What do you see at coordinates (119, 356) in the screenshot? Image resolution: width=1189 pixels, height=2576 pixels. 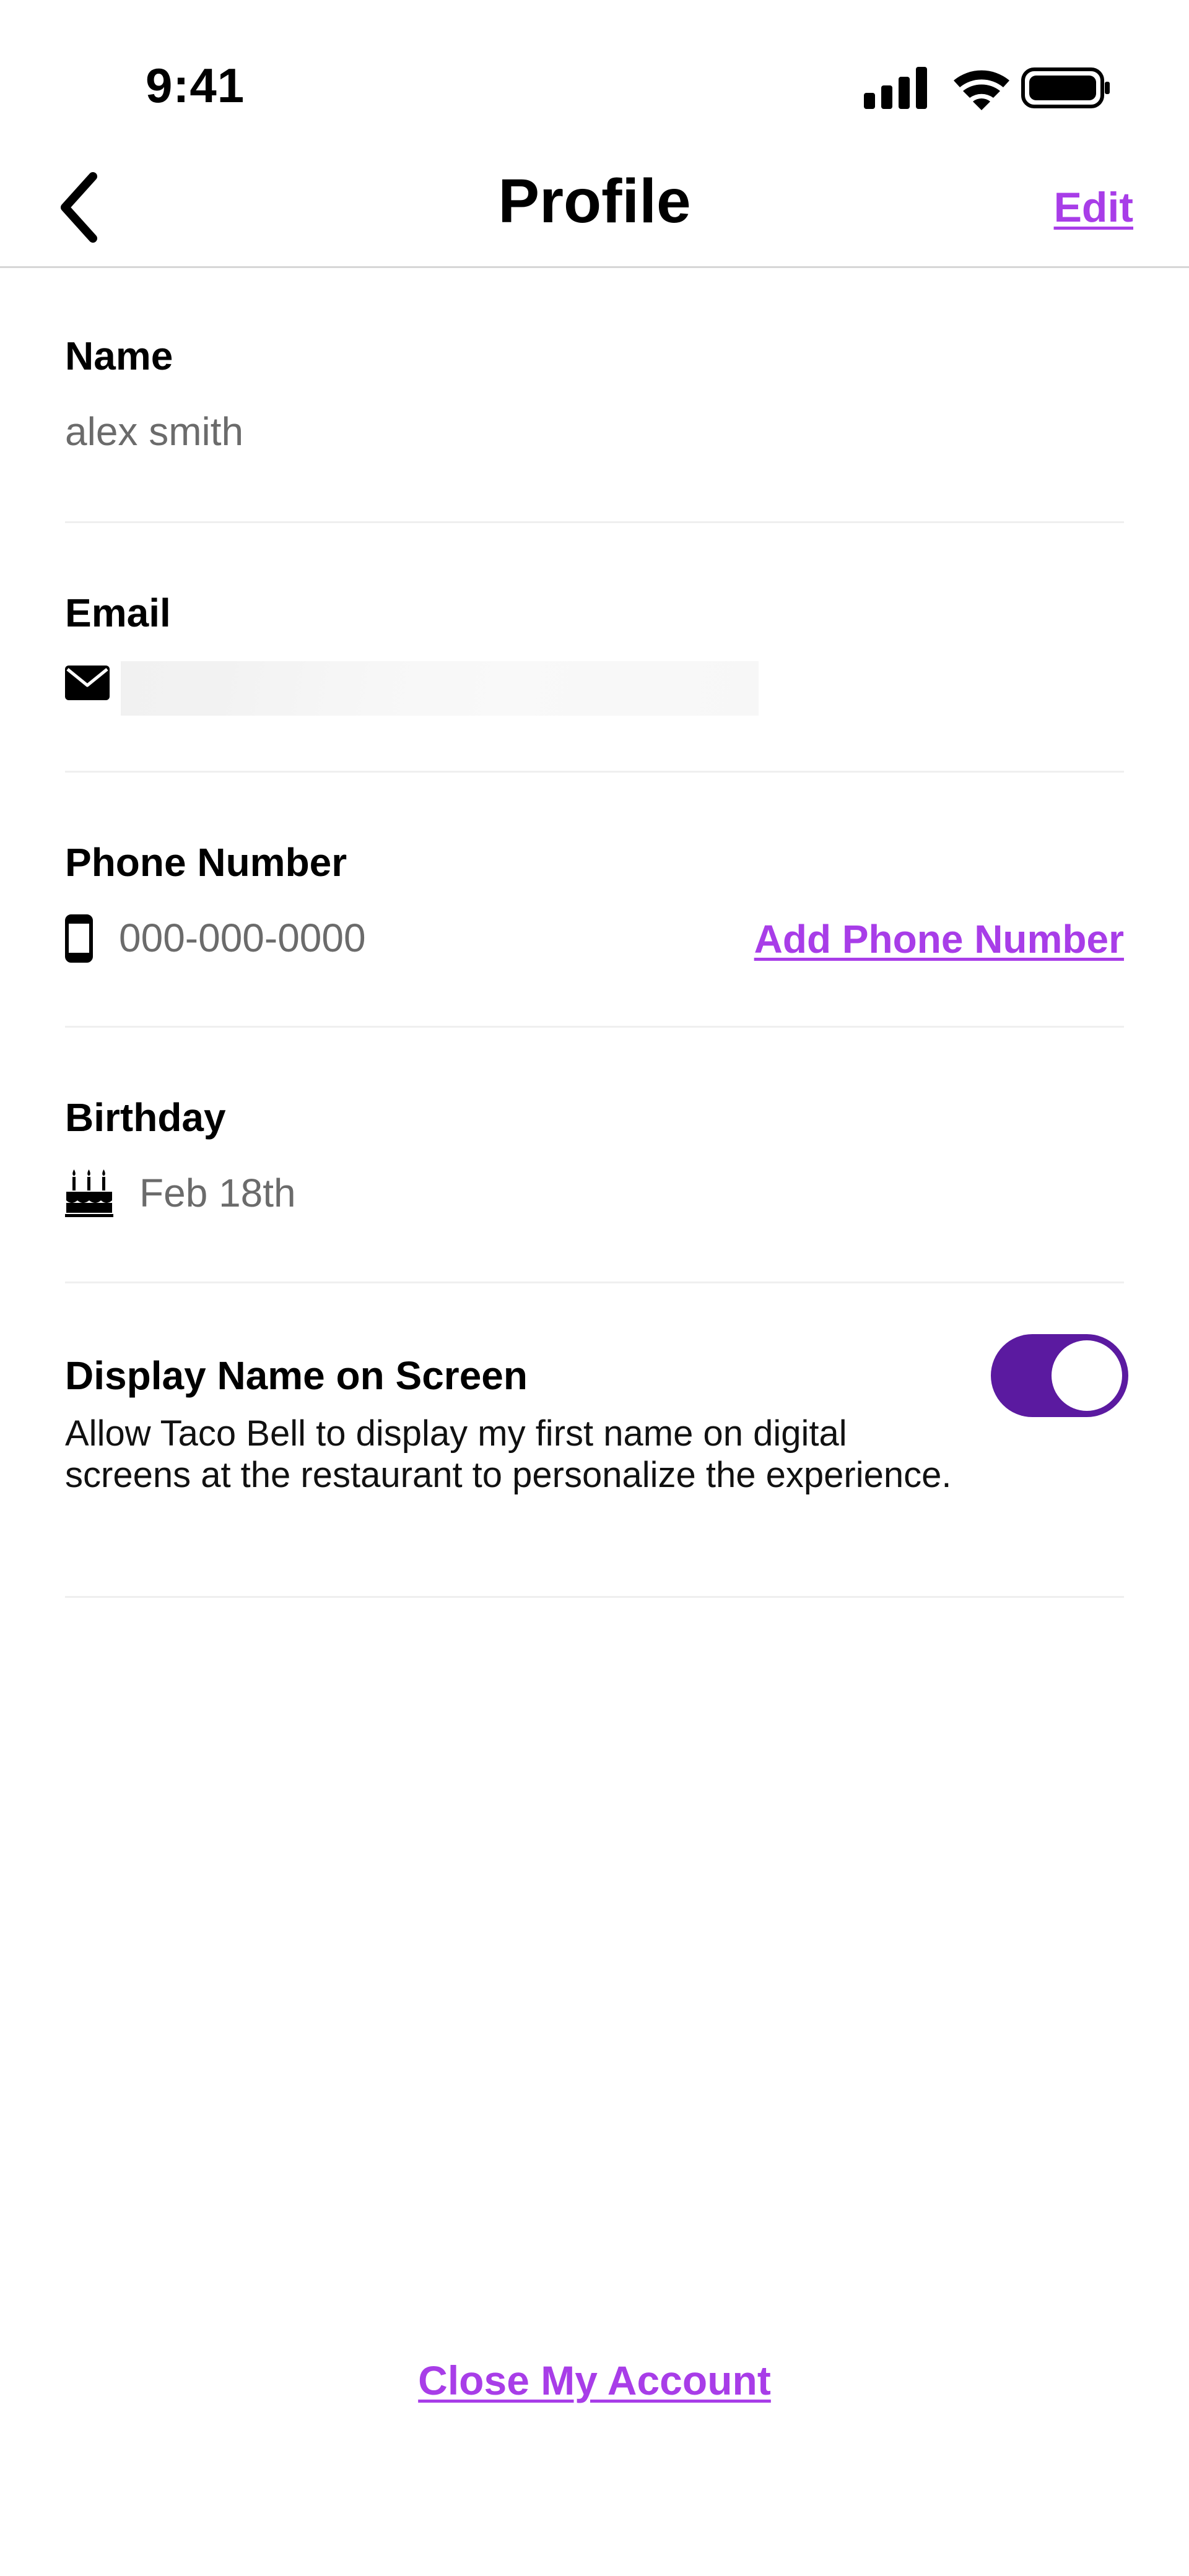 I see `name-label: Name` at bounding box center [119, 356].